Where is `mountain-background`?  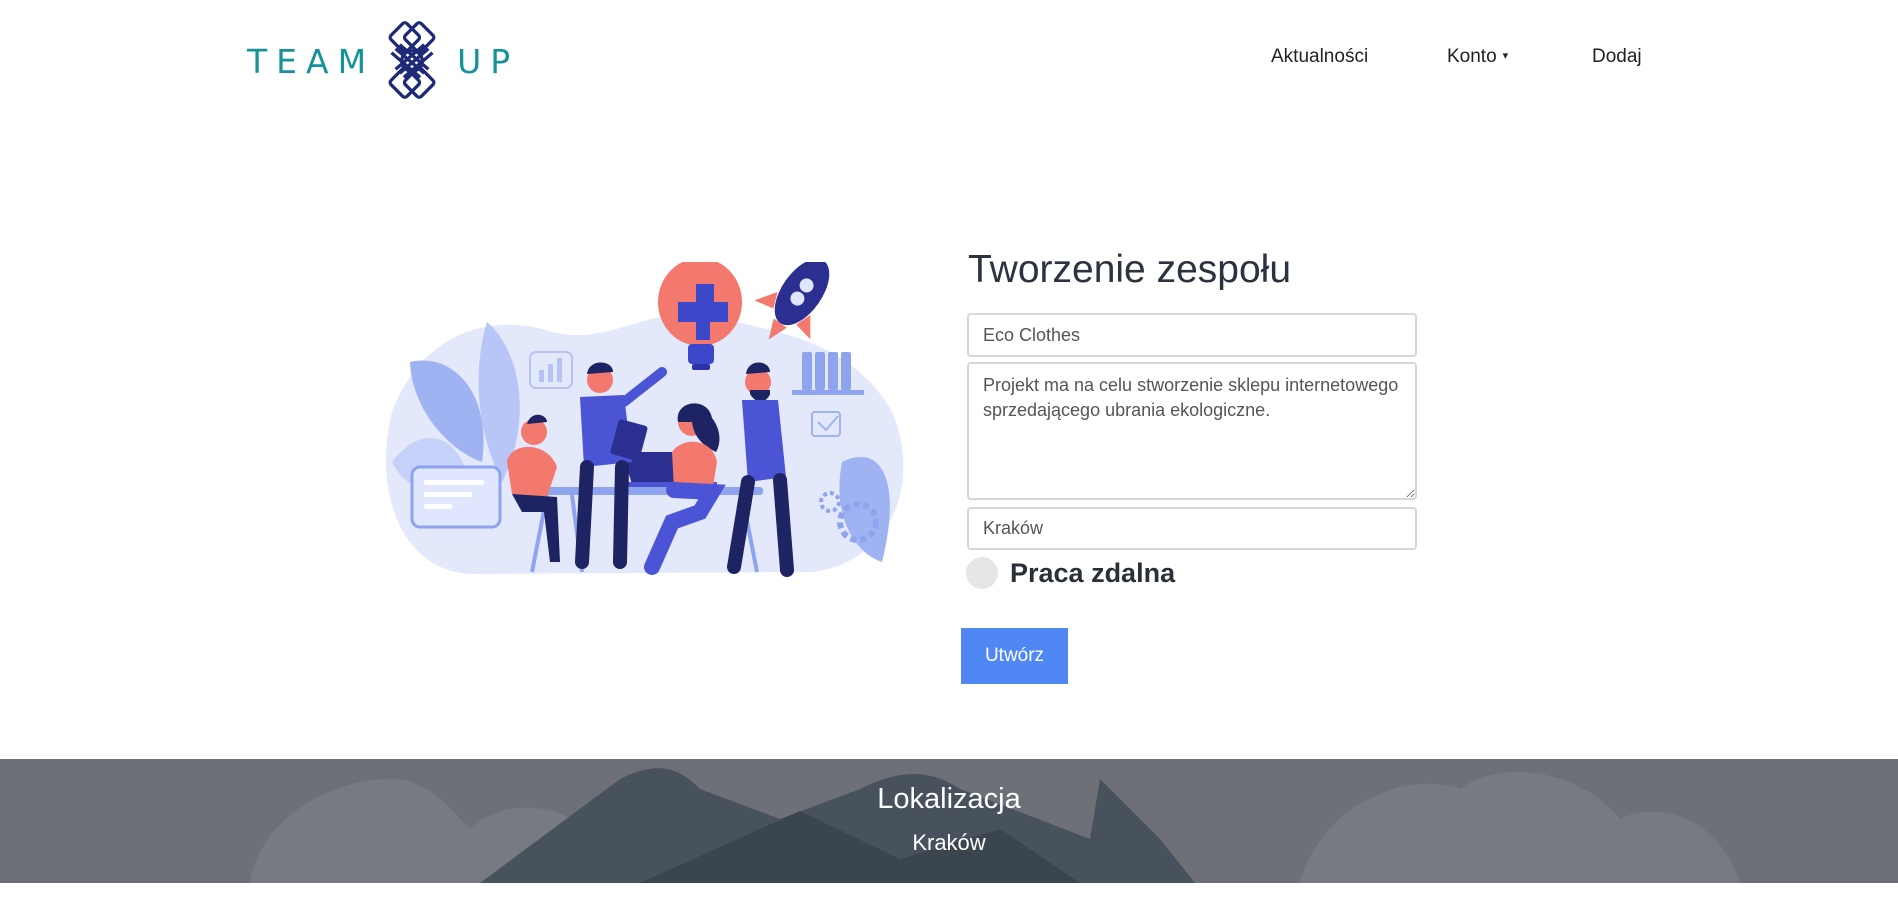
mountain-background is located at coordinates (995, 825).